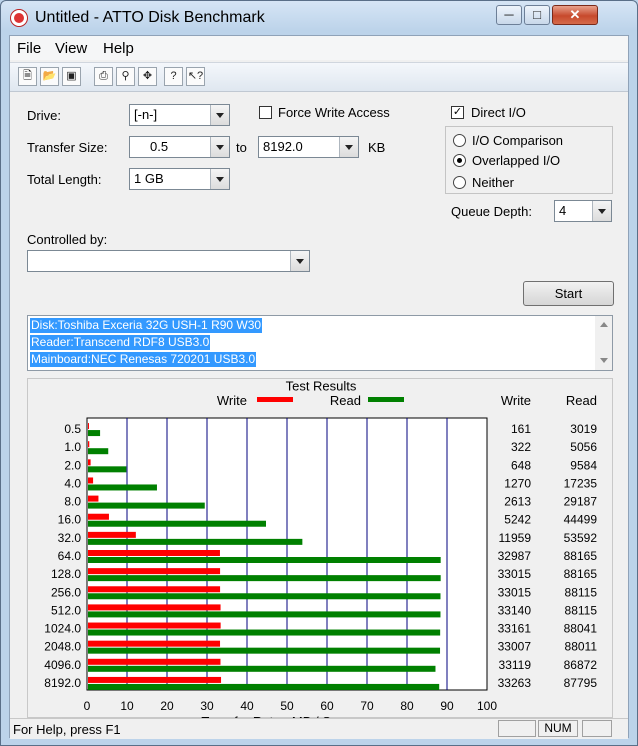 The height and width of the screenshot is (746, 638). What do you see at coordinates (583, 211) in the screenshot?
I see `queue-depth-select: 4` at bounding box center [583, 211].